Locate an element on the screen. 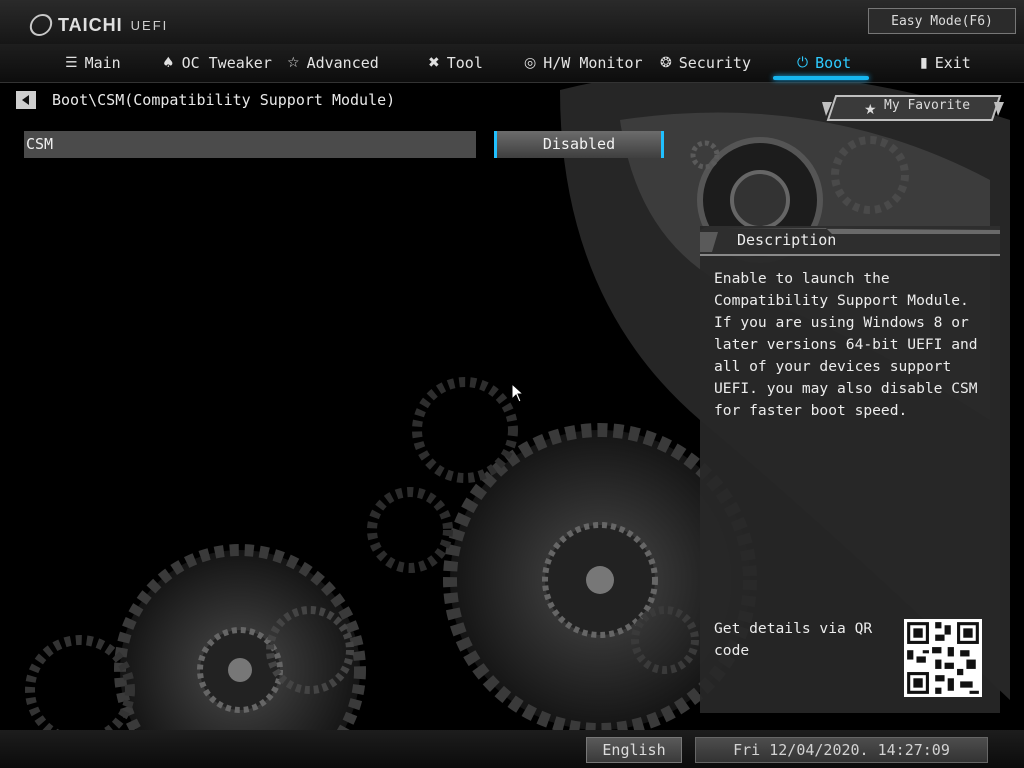 Image resolution: width=1024 pixels, height=768 pixels. rocket-icon: ♠ is located at coordinates (168, 63).